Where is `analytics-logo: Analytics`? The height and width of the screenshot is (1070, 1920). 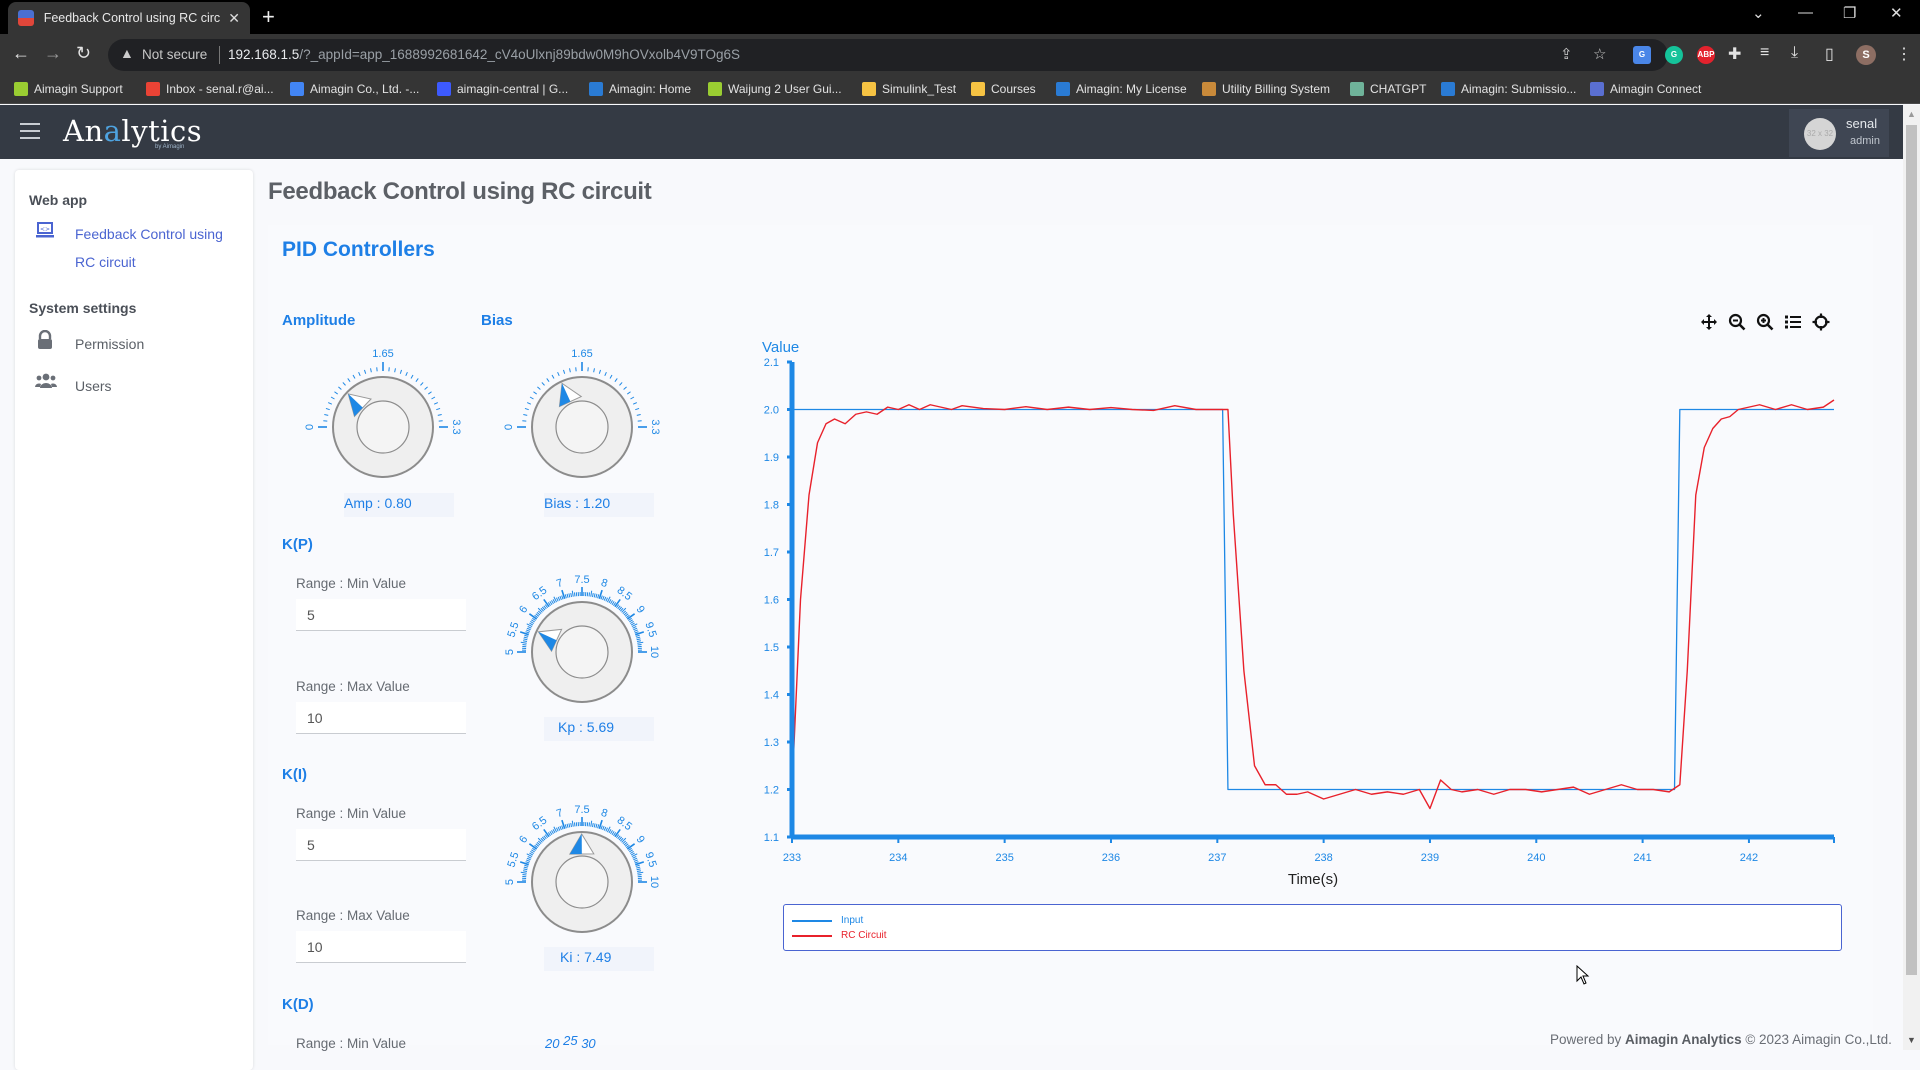
analytics-logo: Analytics is located at coordinates (132, 131).